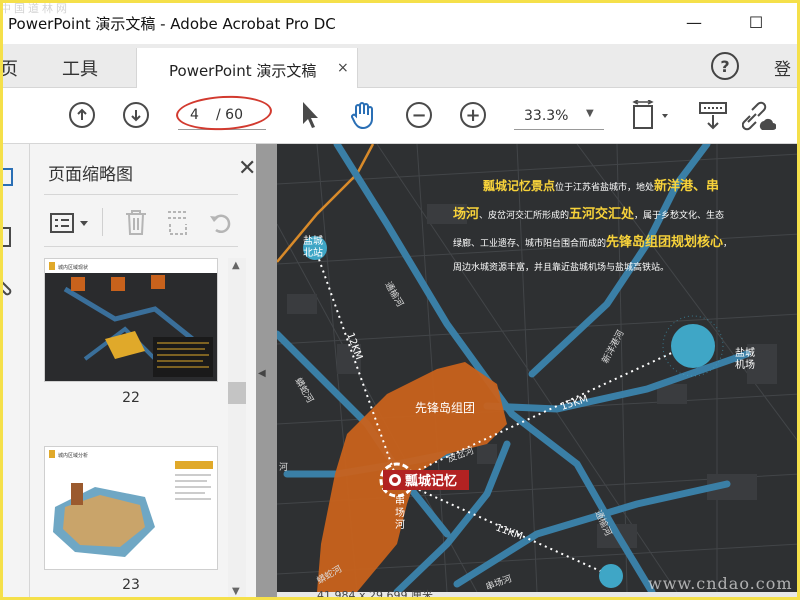  I want to click on page-thumbnails-icon, so click(11, 177).